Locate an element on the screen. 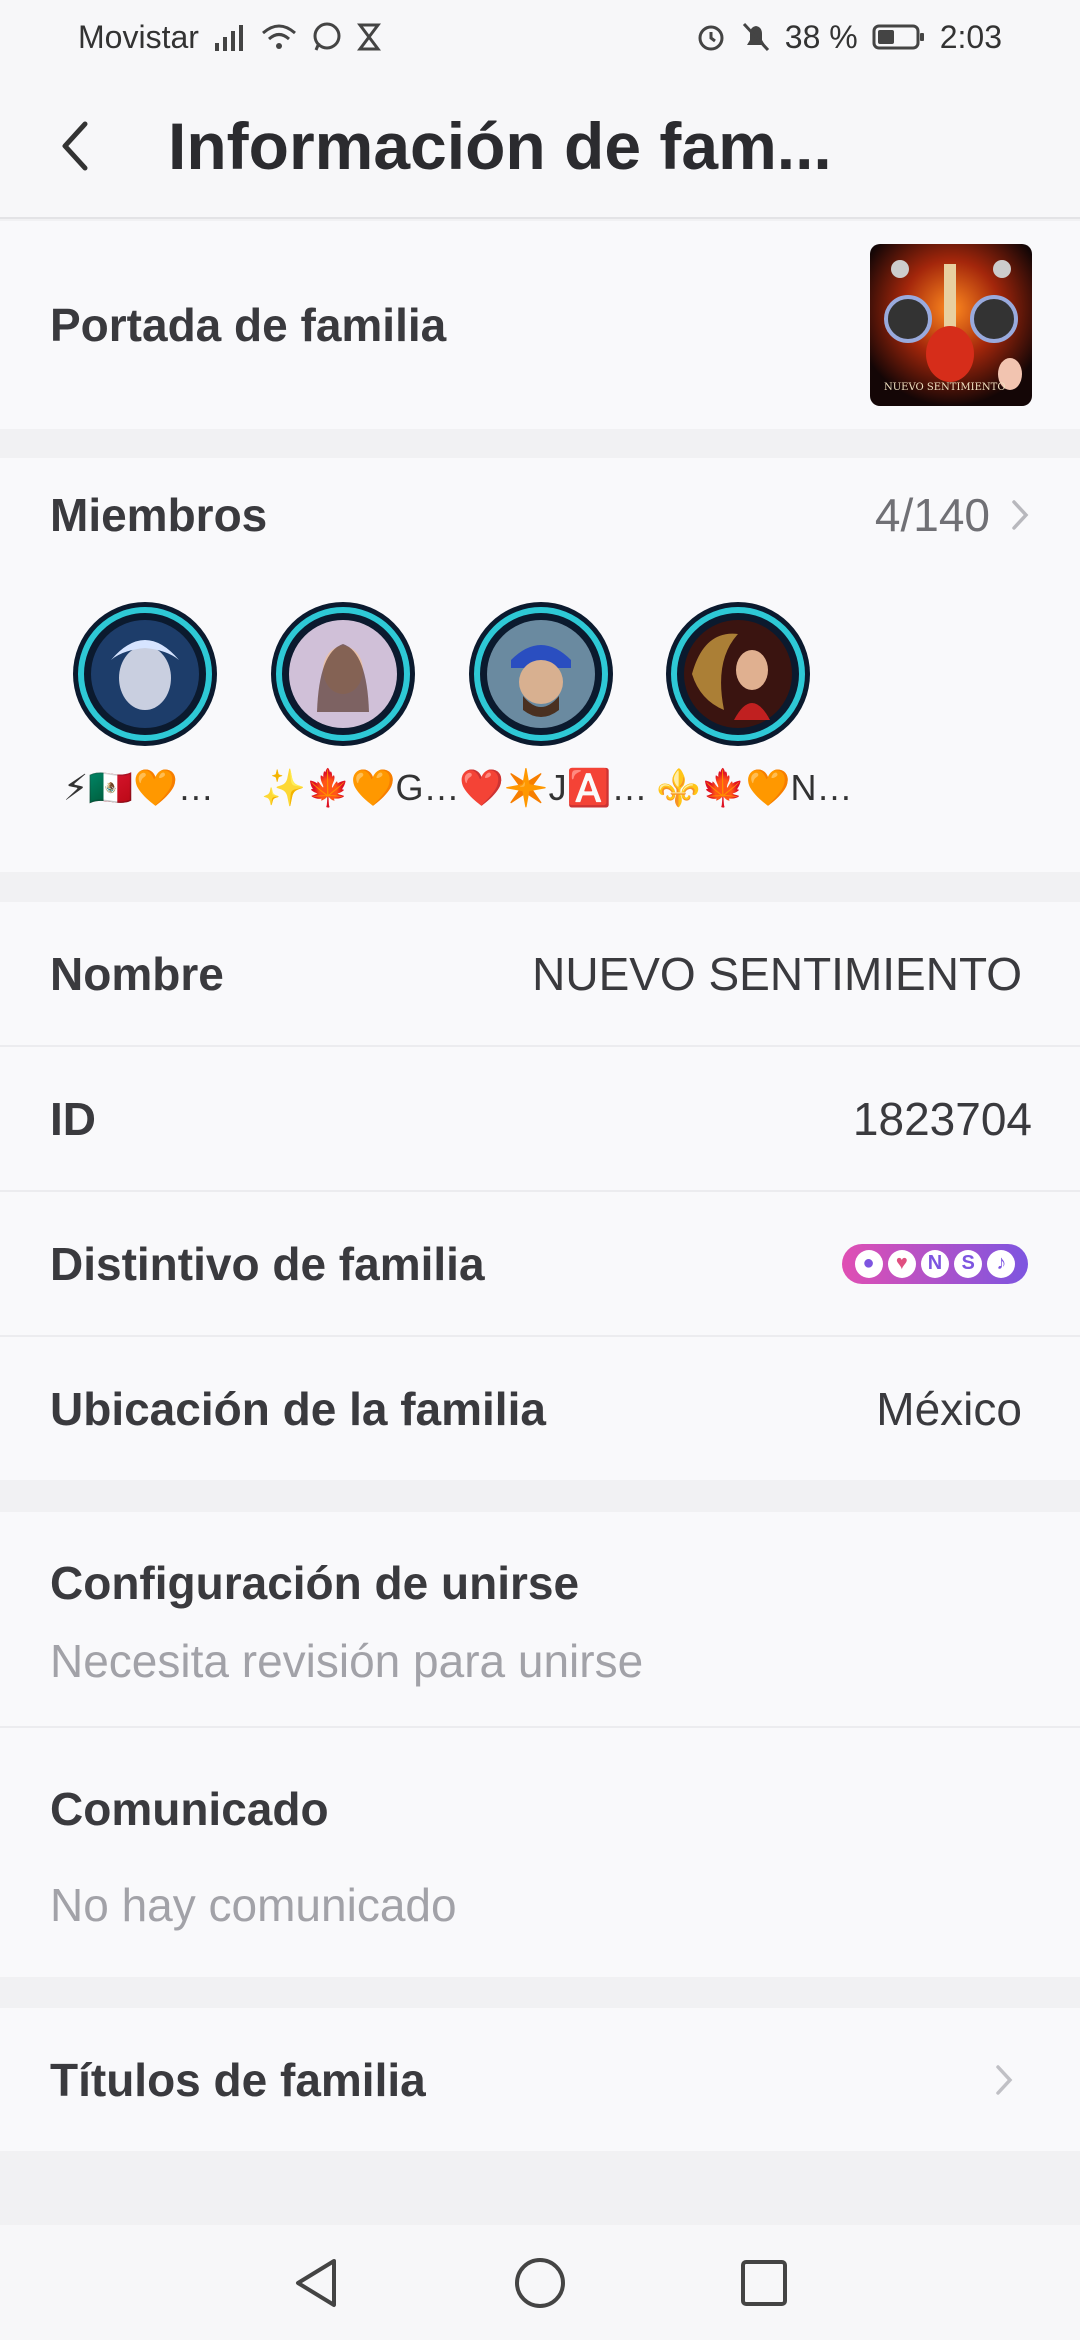  family-titles-row: Títulos de familia is located at coordinates (540, 2079).